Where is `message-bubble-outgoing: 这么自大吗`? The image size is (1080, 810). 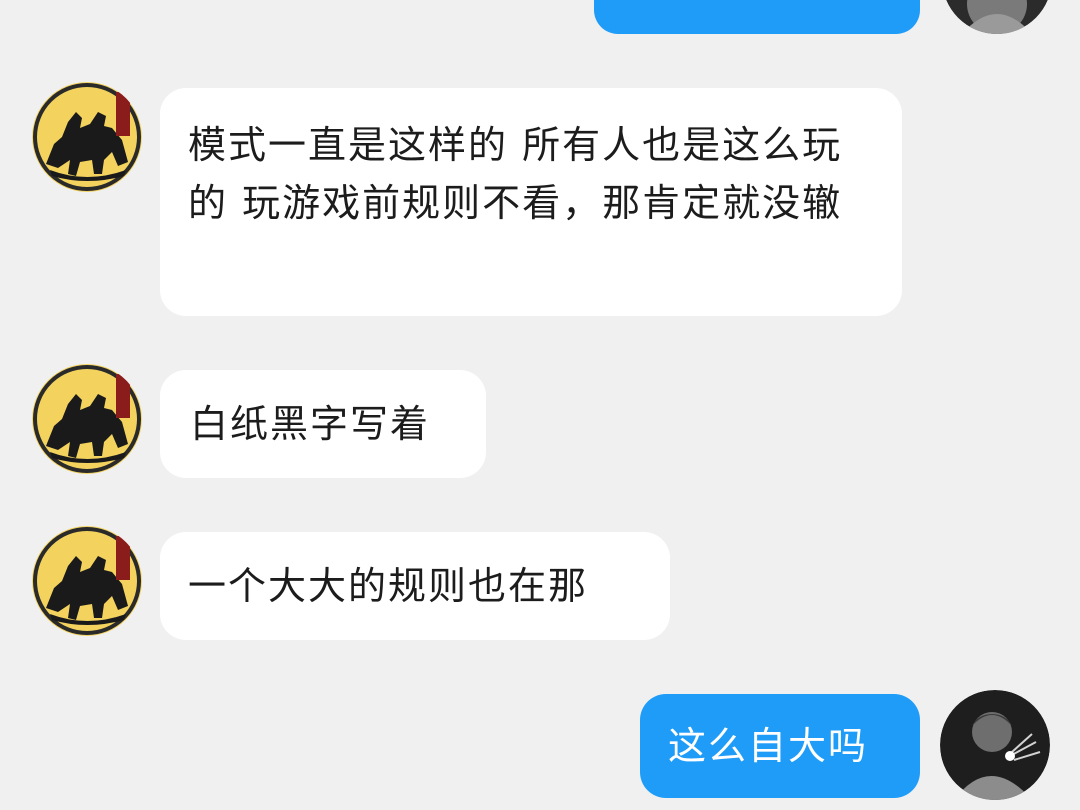 message-bubble-outgoing: 这么自大吗 is located at coordinates (780, 746).